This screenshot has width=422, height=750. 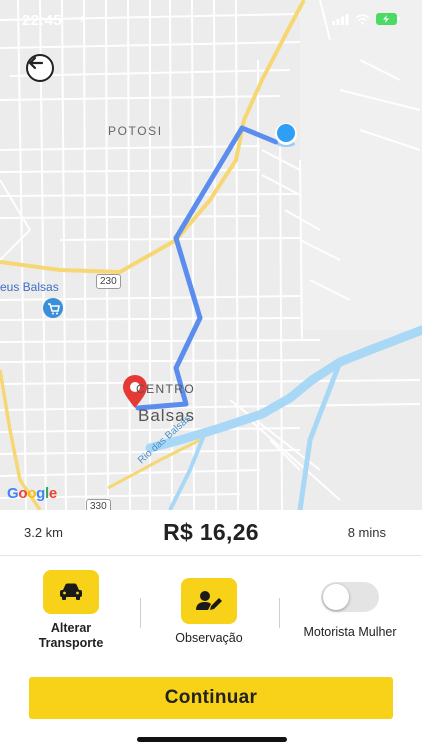 I want to click on trip-duration: 8 mins, so click(x=366, y=532).